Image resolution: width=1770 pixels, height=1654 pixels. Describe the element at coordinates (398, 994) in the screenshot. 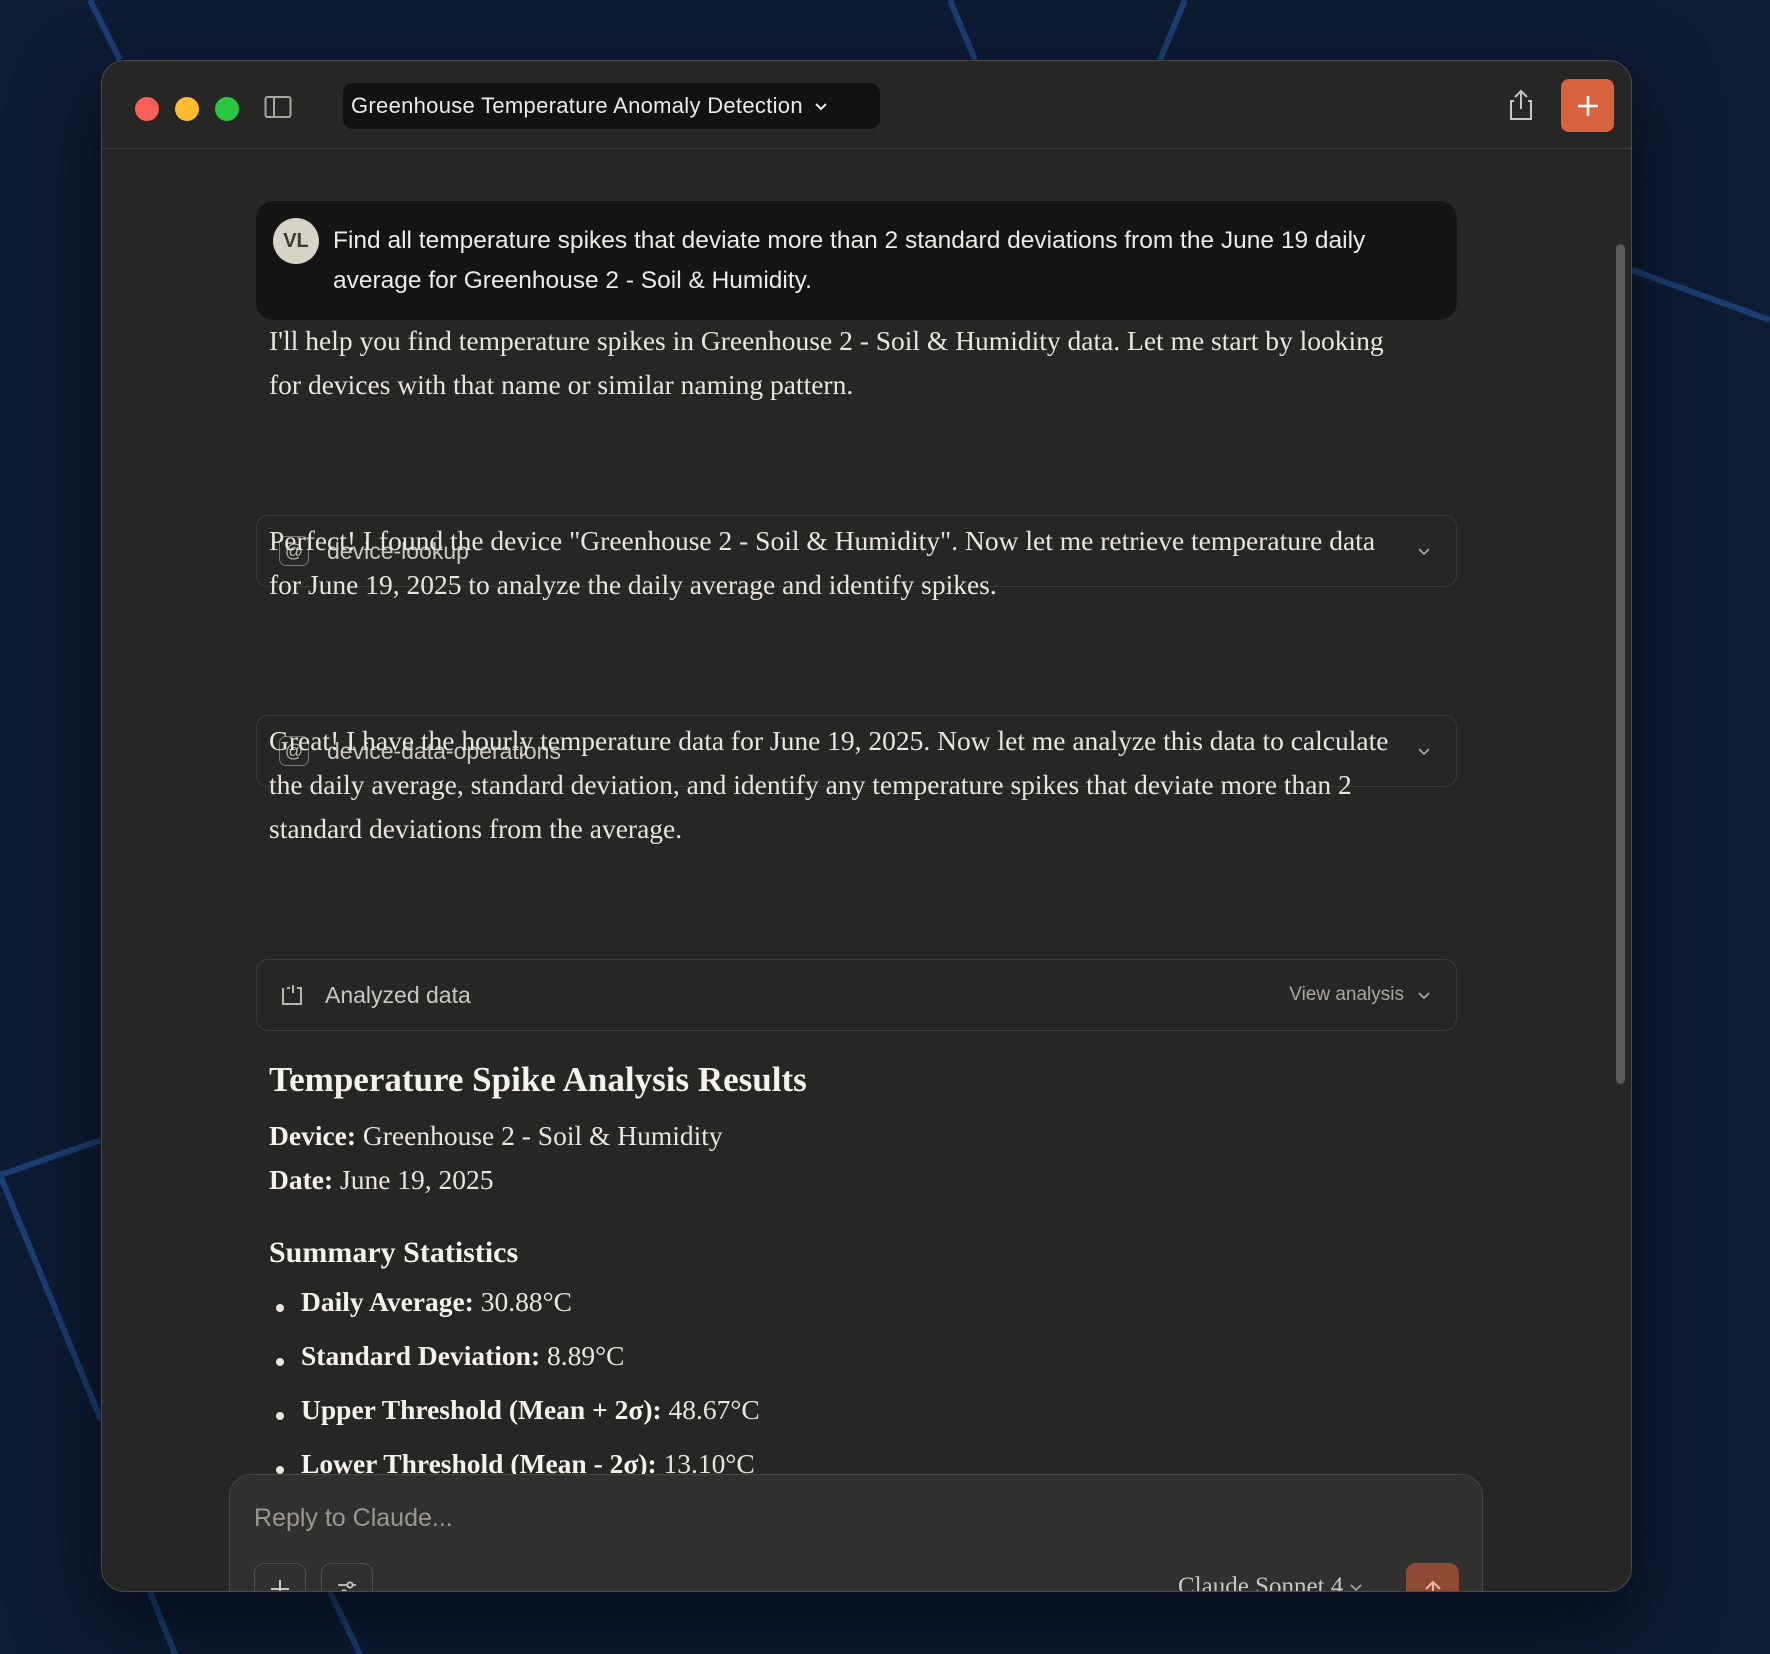

I see `analysis-label: Analyzed data` at that location.